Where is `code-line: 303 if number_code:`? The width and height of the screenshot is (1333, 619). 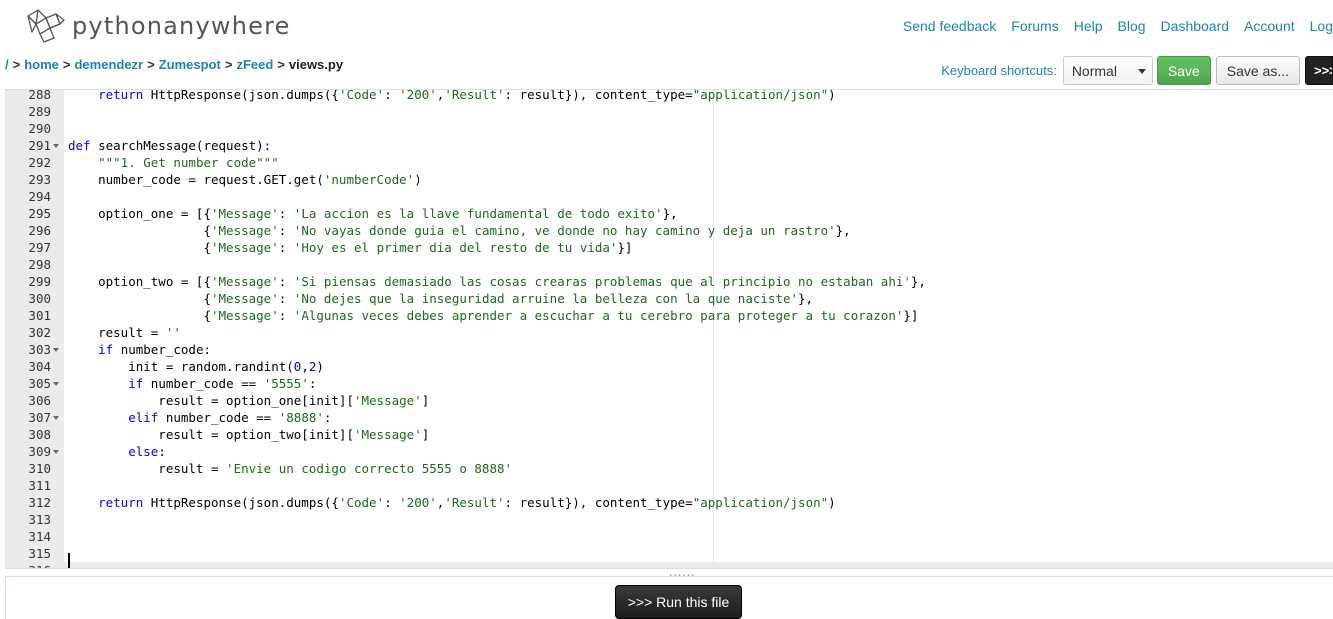
code-line: 303 if number_code: is located at coordinates (669, 349).